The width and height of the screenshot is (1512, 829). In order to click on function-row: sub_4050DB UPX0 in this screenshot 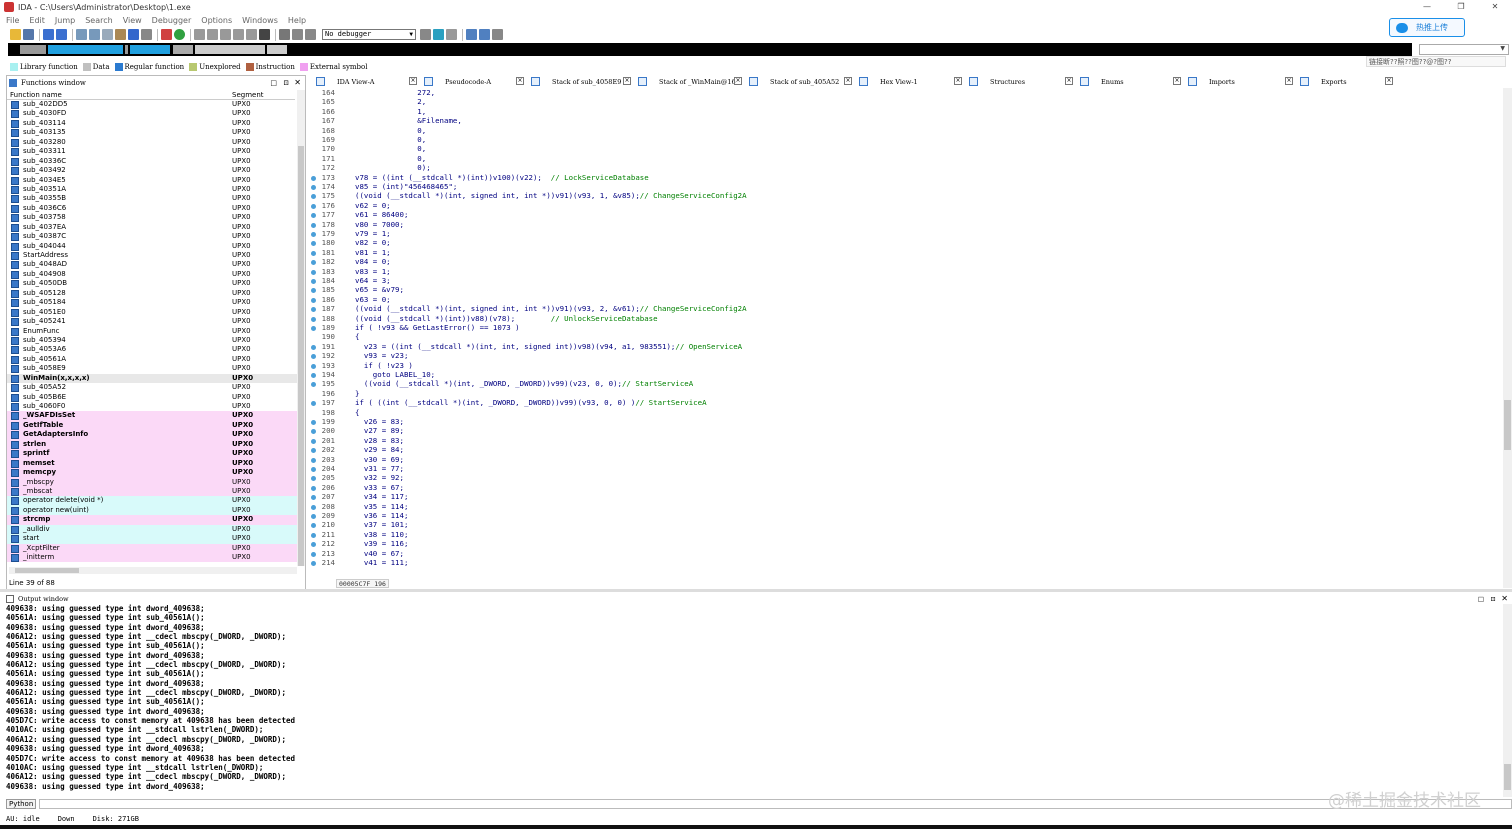, I will do `click(152, 284)`.